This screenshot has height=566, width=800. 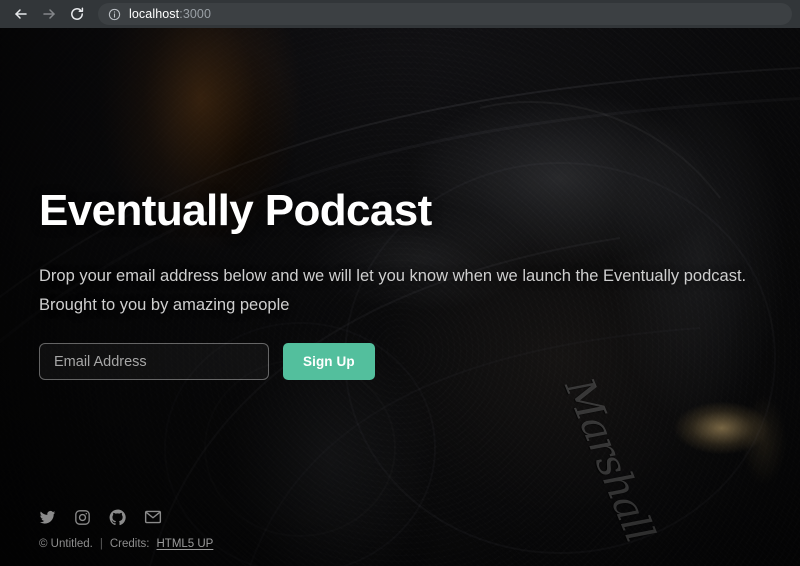 I want to click on page-footer: © Untitled. | Credits: HTML5 UP, so click(x=126, y=529).